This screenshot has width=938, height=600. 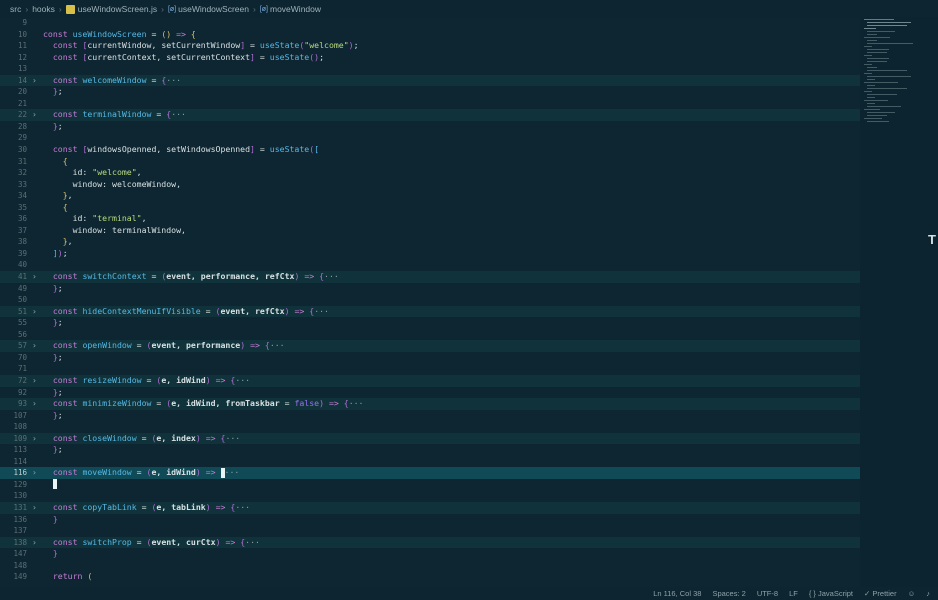 I want to click on code-line: 22 › const terminalWindow = {···, so click(x=430, y=115).